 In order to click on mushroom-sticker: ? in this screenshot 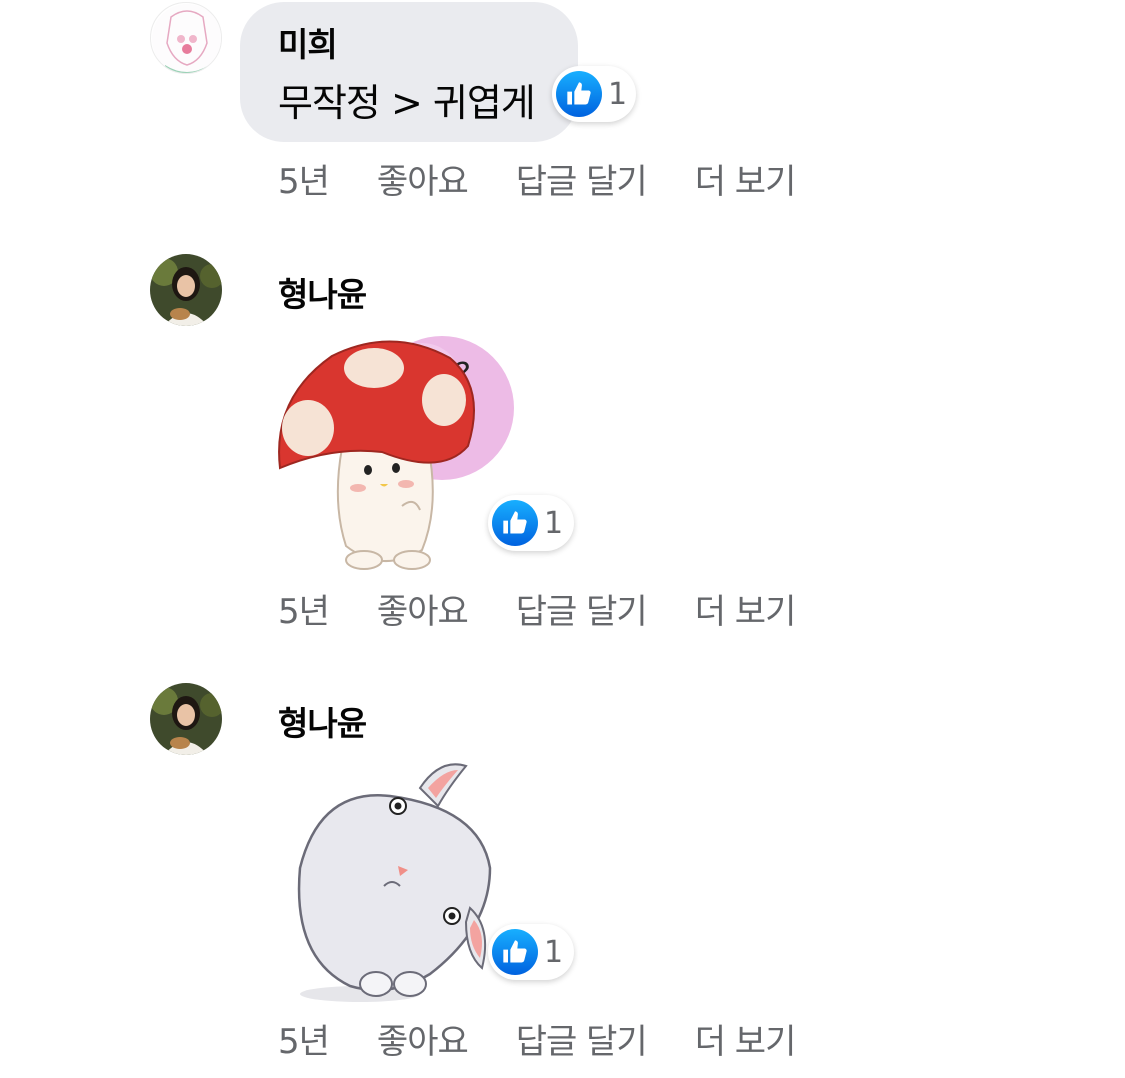, I will do `click(397, 453)`.